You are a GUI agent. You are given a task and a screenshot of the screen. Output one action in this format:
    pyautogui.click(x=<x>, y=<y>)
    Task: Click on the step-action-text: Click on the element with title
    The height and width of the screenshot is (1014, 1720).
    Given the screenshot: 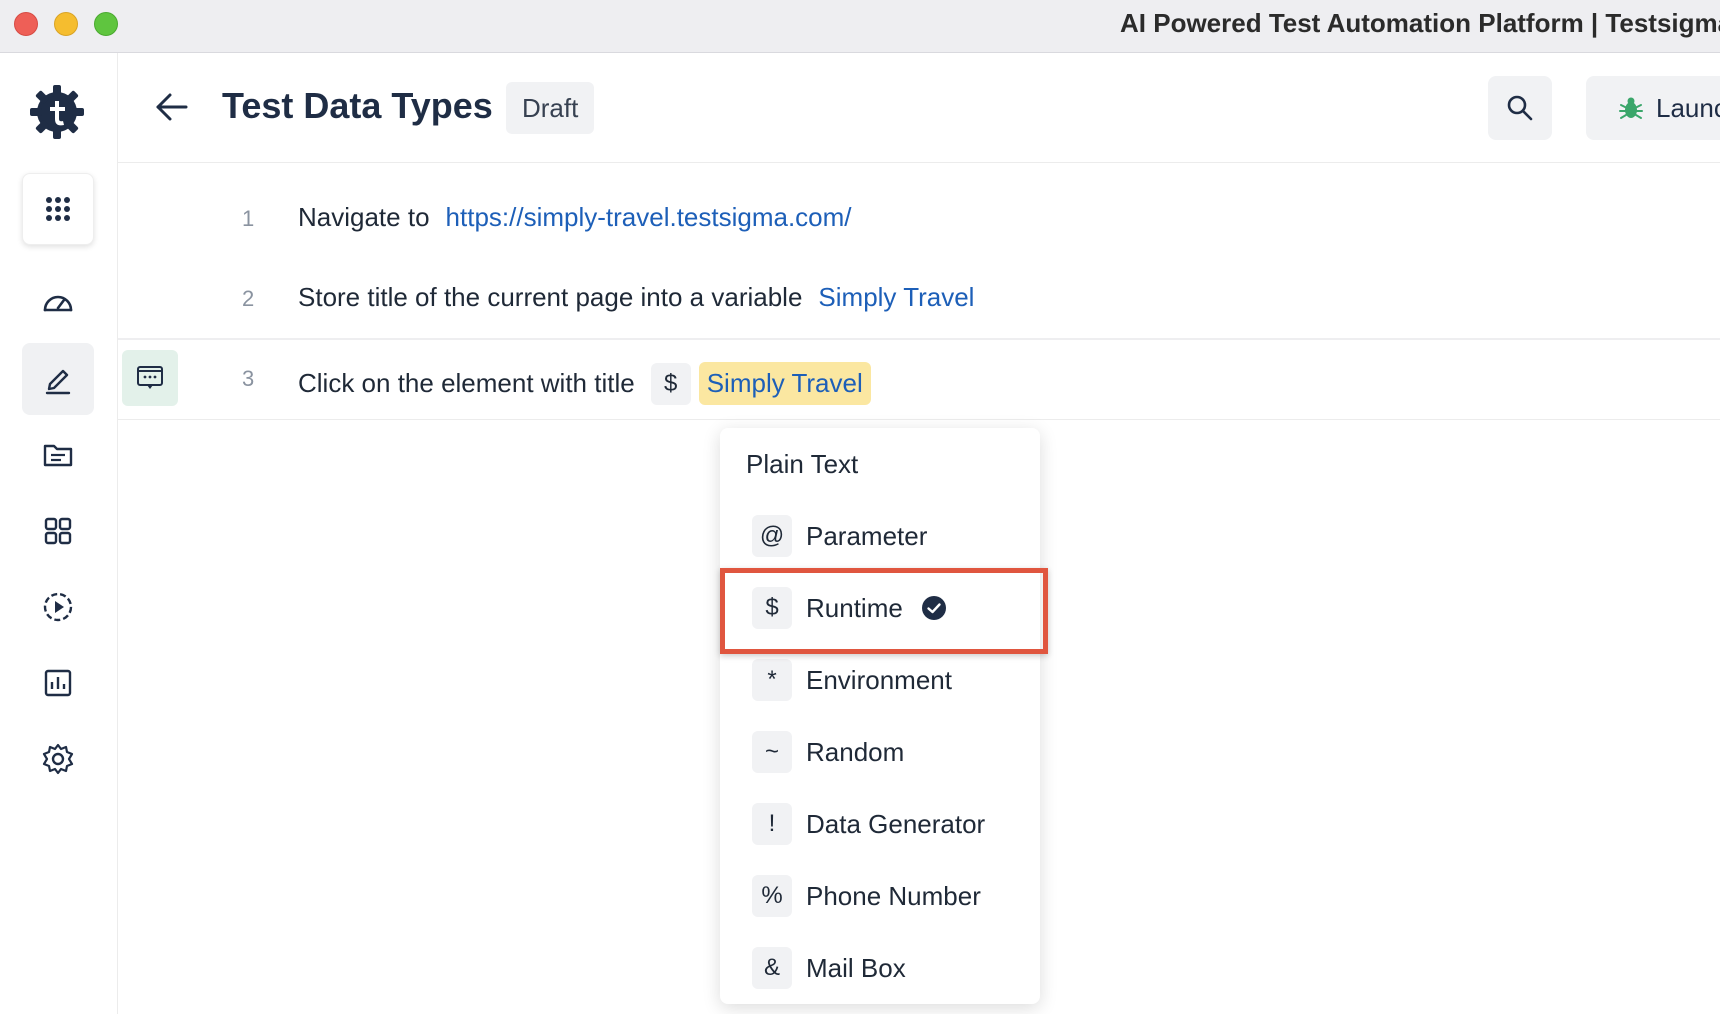 What is the action you would take?
    pyautogui.click(x=466, y=383)
    